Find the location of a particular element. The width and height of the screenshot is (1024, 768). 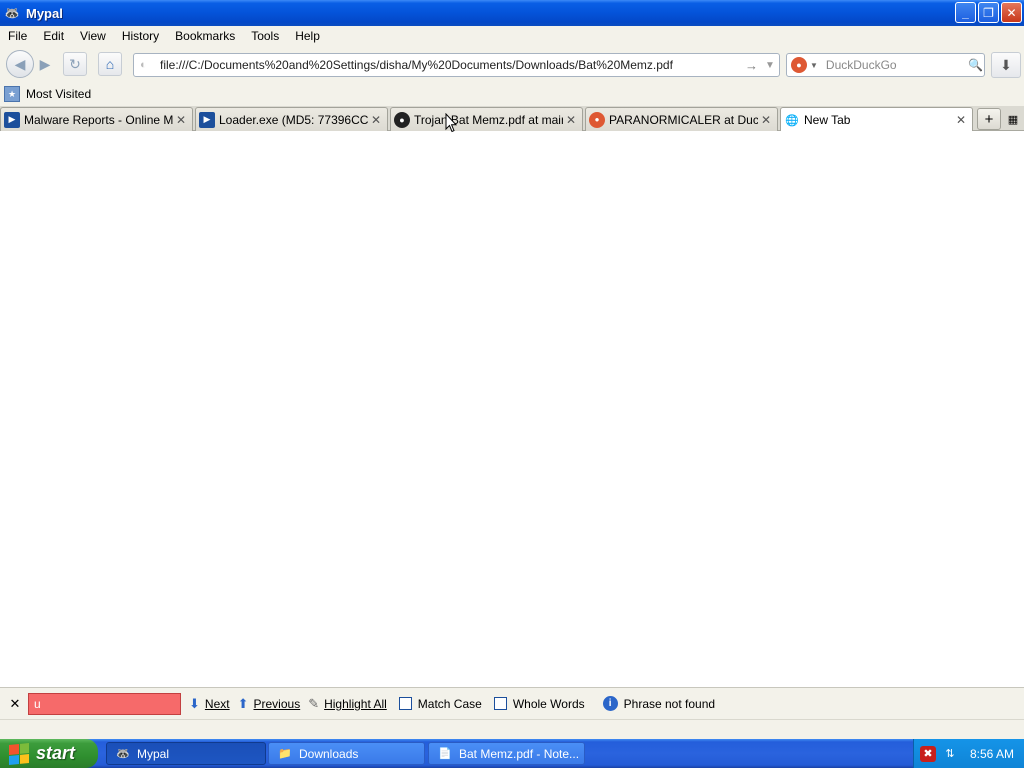

back-button: ◀ is located at coordinates (20, 64).